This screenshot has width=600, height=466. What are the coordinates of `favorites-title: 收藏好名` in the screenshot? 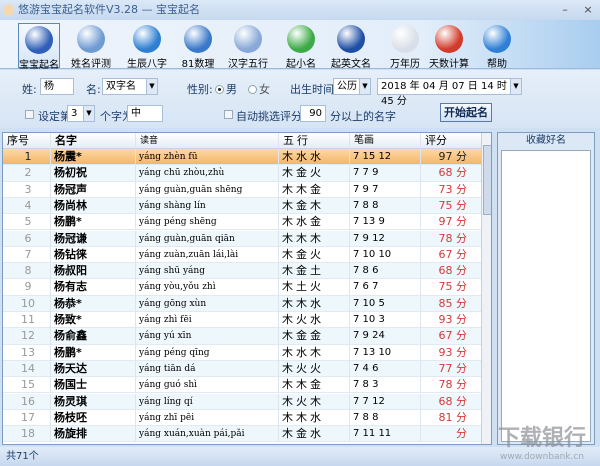 It's located at (546, 140).